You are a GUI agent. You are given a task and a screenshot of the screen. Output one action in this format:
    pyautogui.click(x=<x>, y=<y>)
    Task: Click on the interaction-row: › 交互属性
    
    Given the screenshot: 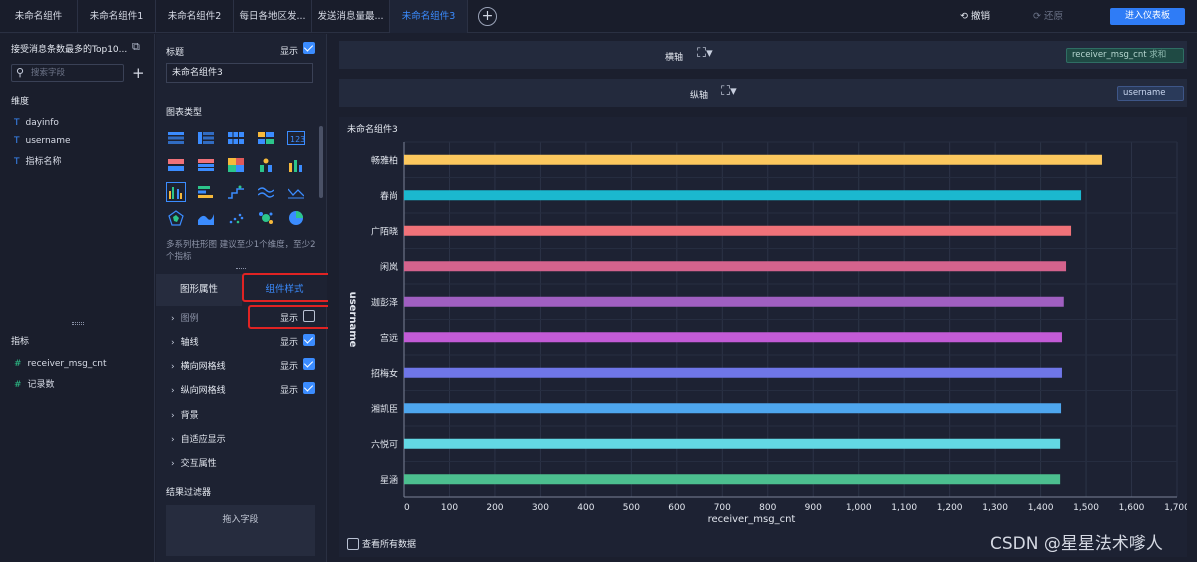 What is the action you would take?
    pyautogui.click(x=194, y=462)
    